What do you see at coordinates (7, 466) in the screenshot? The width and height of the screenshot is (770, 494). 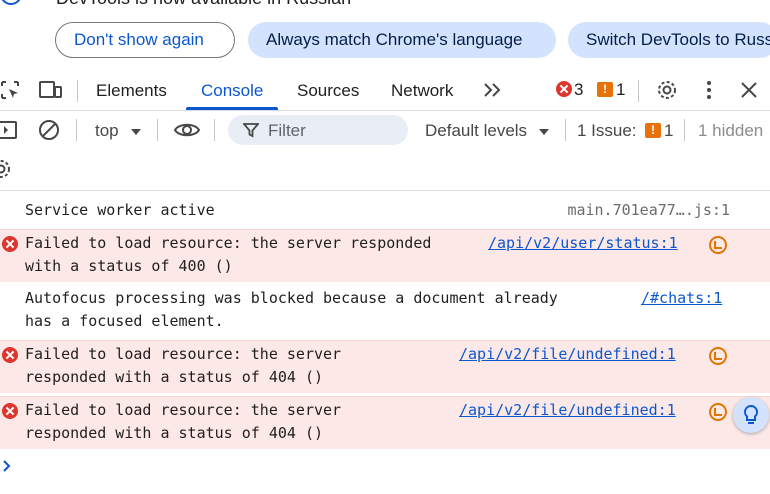 I see `console-prompt-chevron-icon` at bounding box center [7, 466].